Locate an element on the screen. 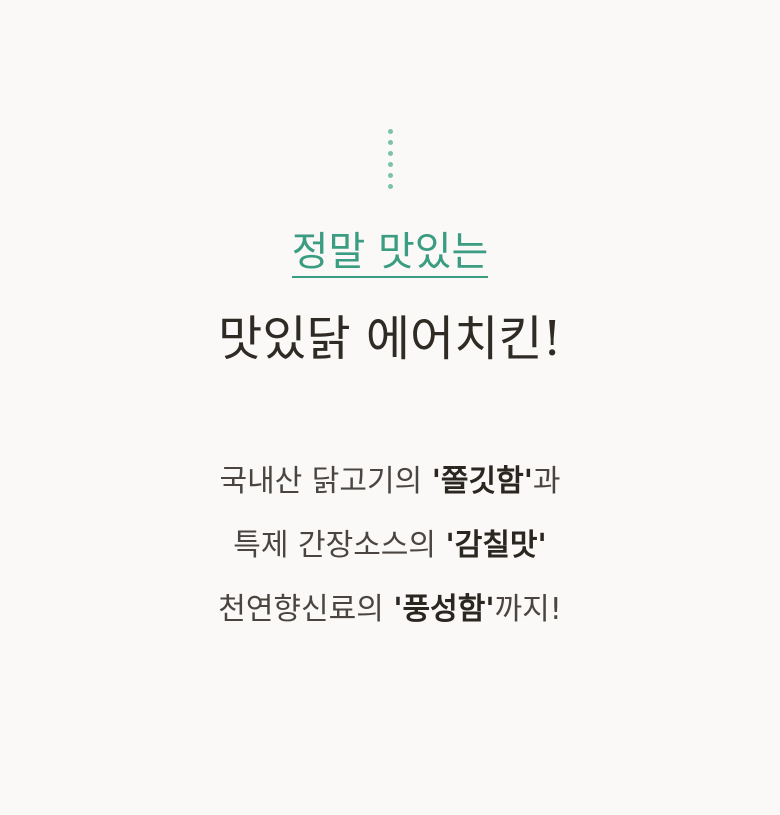  description-emphasis: '풍성함' is located at coordinates (444, 609).